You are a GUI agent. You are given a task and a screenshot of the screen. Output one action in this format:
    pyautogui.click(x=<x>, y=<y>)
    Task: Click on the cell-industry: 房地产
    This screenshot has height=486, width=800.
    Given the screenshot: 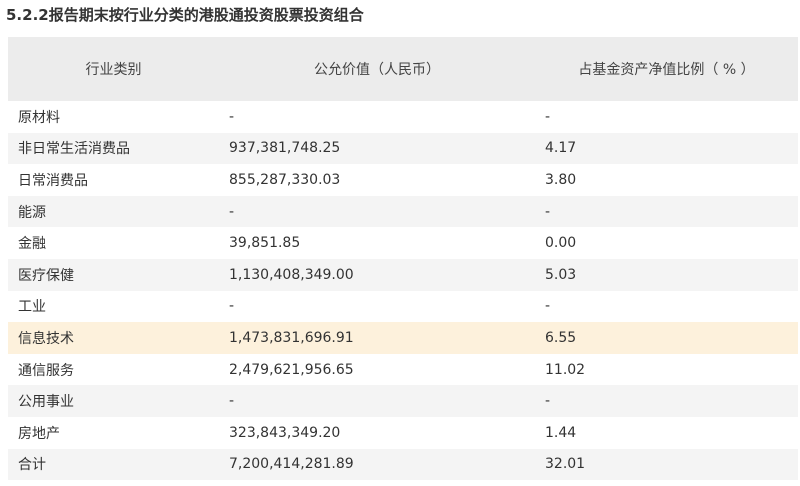 What is the action you would take?
    pyautogui.click(x=113, y=432)
    